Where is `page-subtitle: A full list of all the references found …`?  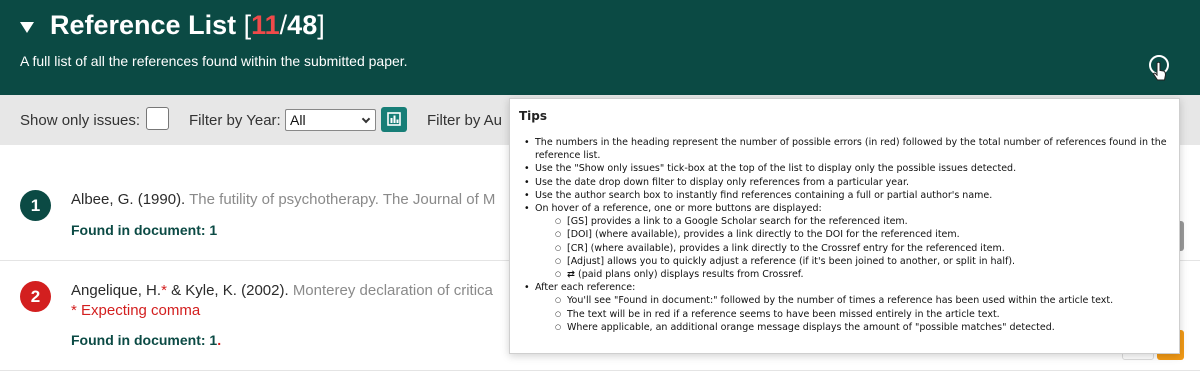 page-subtitle: A full list of all the references found … is located at coordinates (214, 61).